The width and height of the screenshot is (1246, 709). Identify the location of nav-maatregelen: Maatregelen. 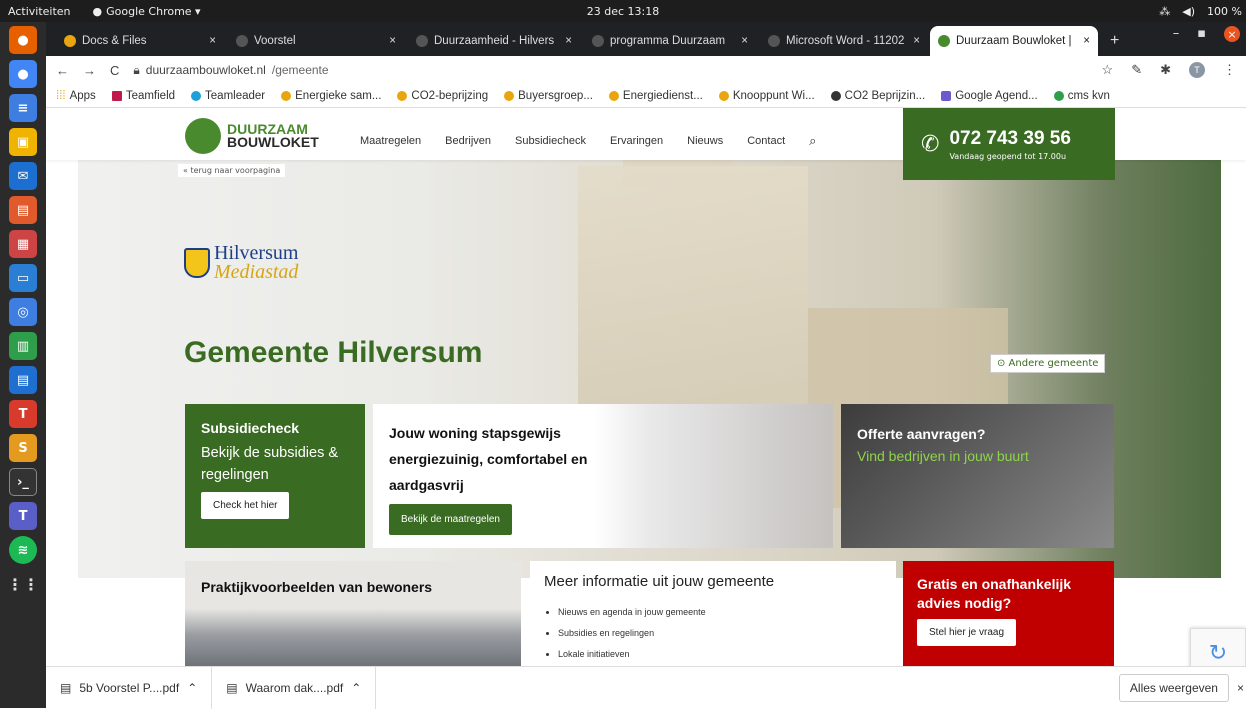
(390, 142).